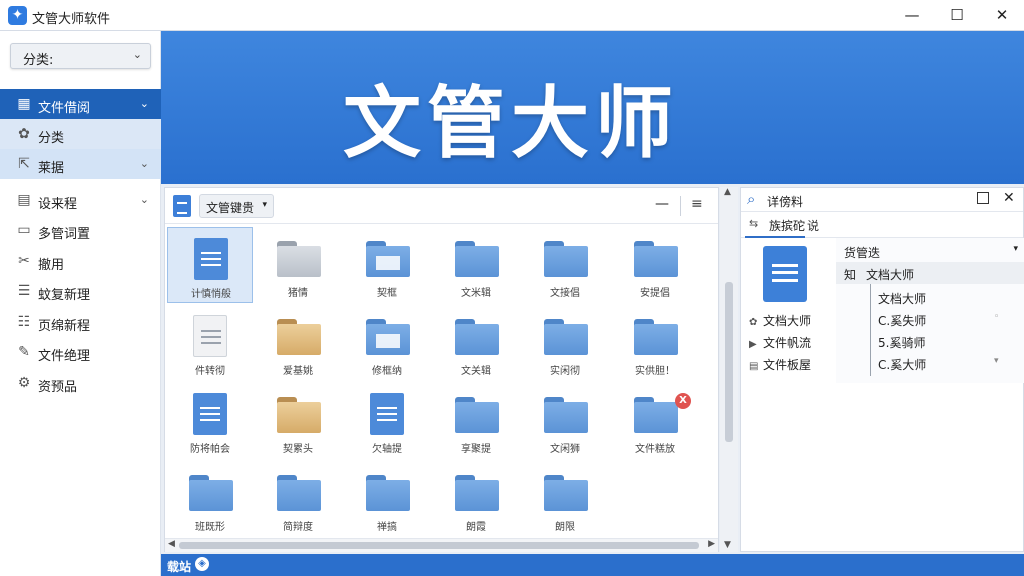 The height and width of the screenshot is (576, 1024). I want to click on file-item-label: 简辩度, so click(298, 527).